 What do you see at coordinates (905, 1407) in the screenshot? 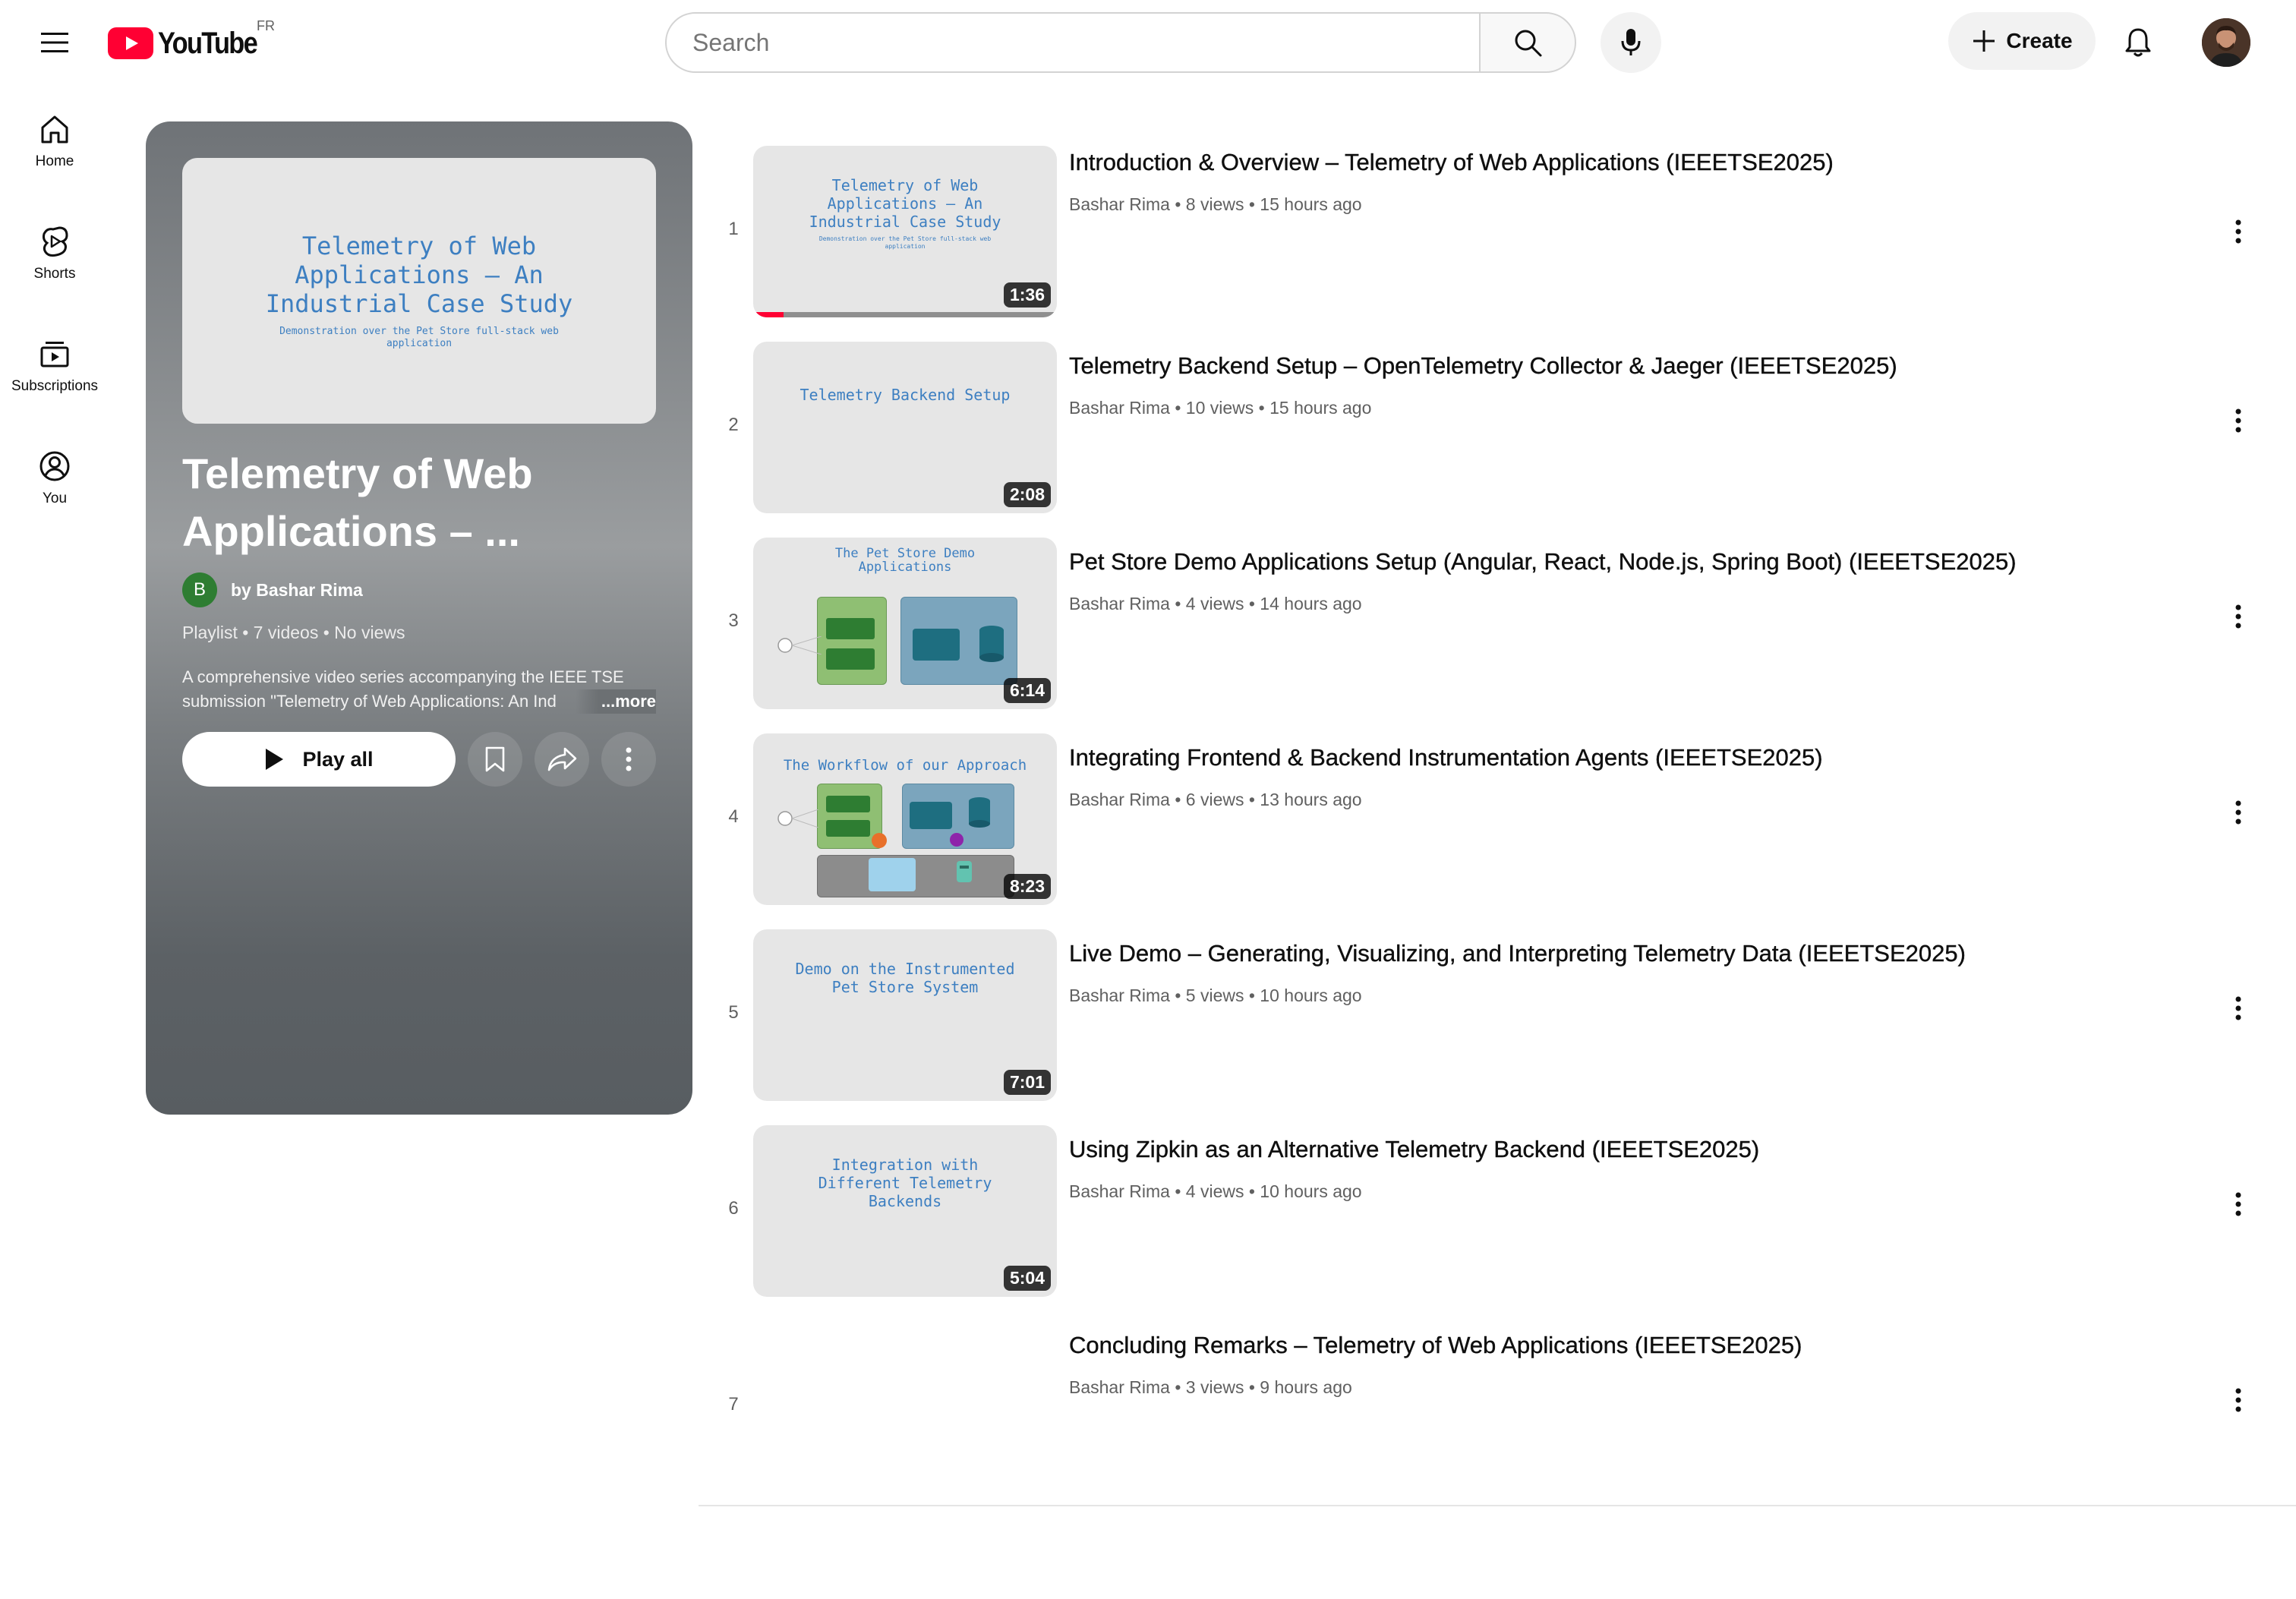
I see `video-thumbnail` at bounding box center [905, 1407].